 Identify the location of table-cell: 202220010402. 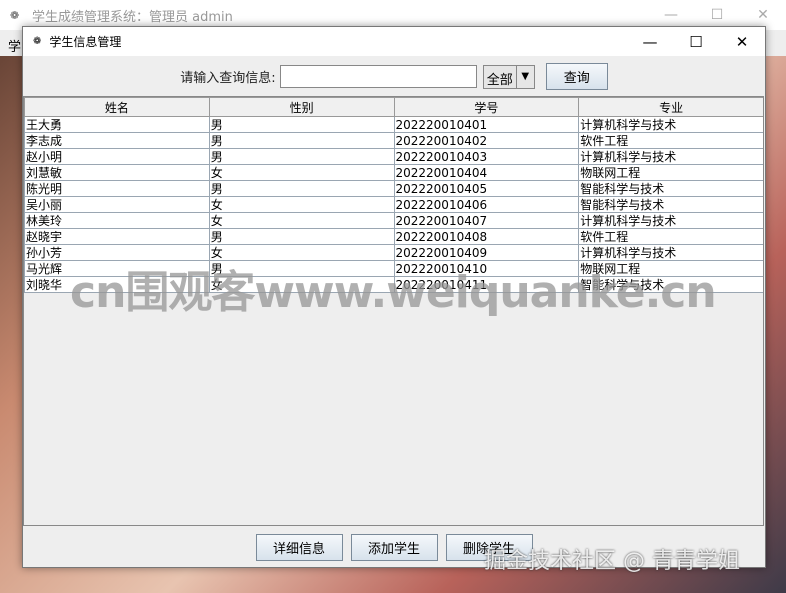
(486, 140).